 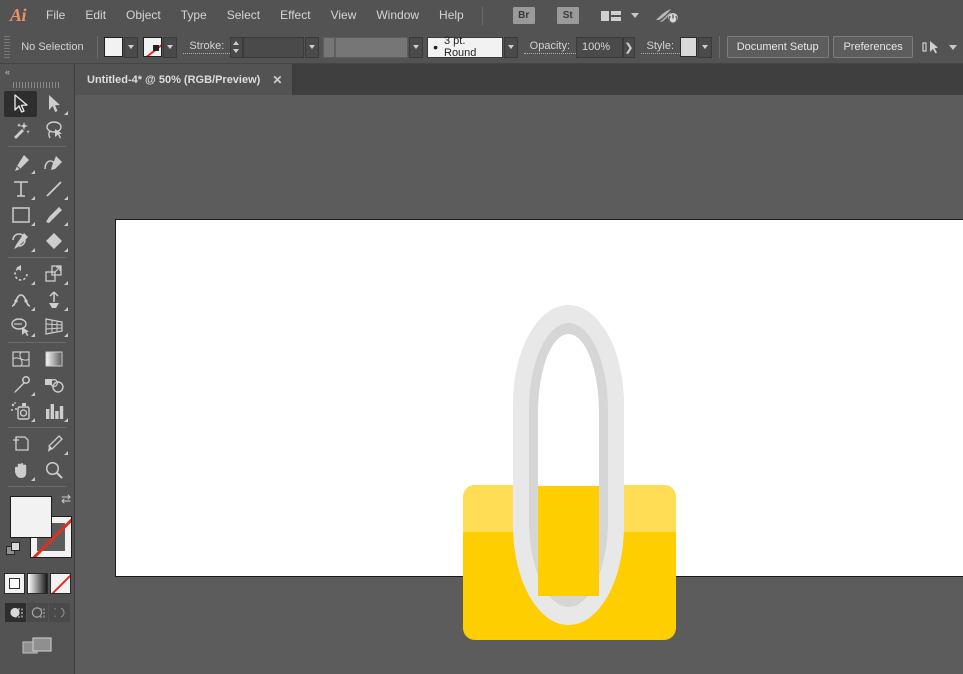 What do you see at coordinates (53, 359) in the screenshot?
I see `gradient-tool` at bounding box center [53, 359].